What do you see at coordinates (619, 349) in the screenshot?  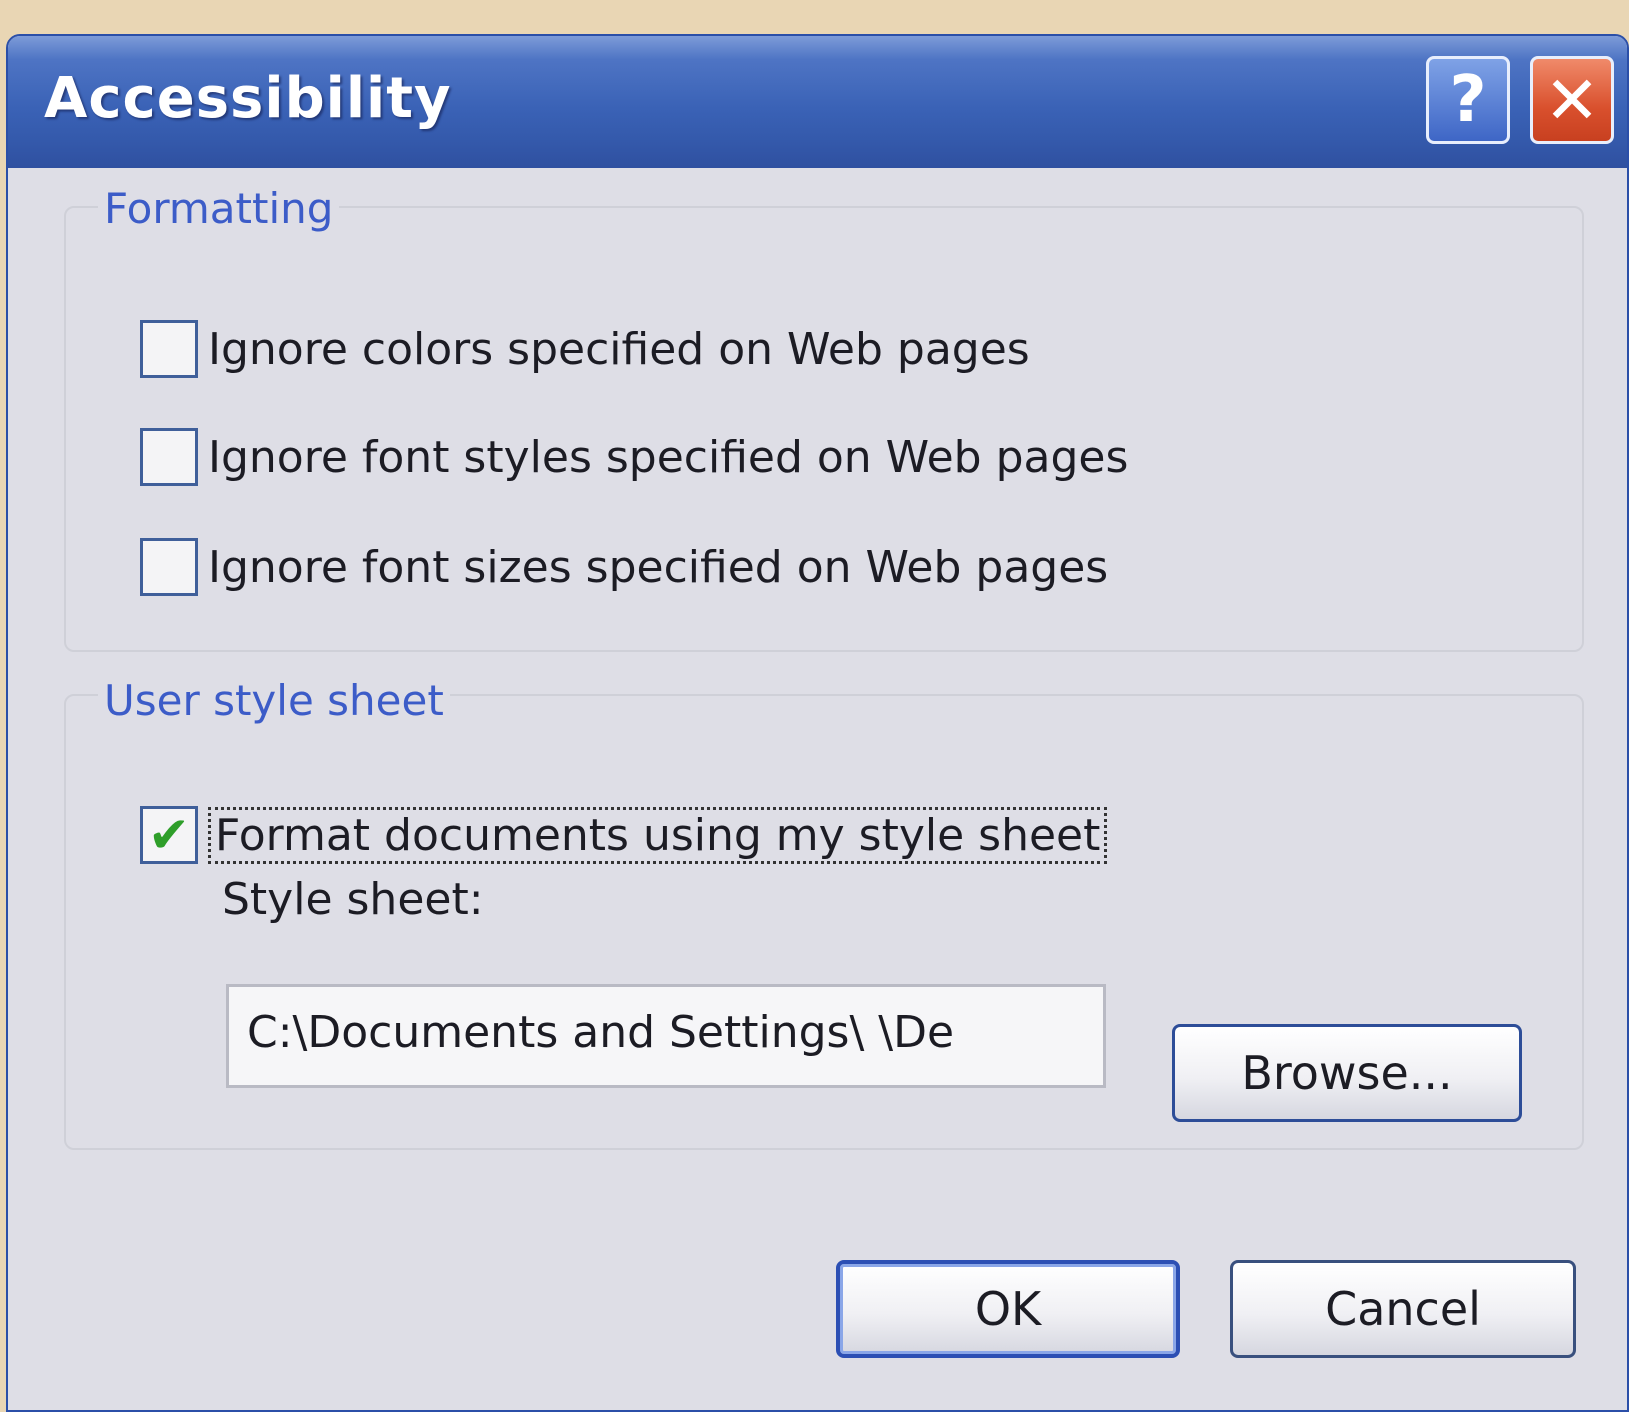 I see `ignore-colors-label: Ignore colors specified on Web pages` at bounding box center [619, 349].